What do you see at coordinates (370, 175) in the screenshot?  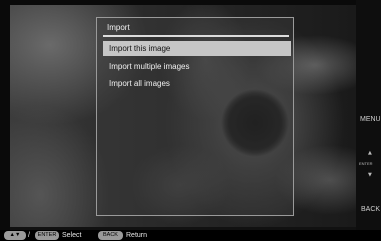 I see `nav-down-icon: ▼` at bounding box center [370, 175].